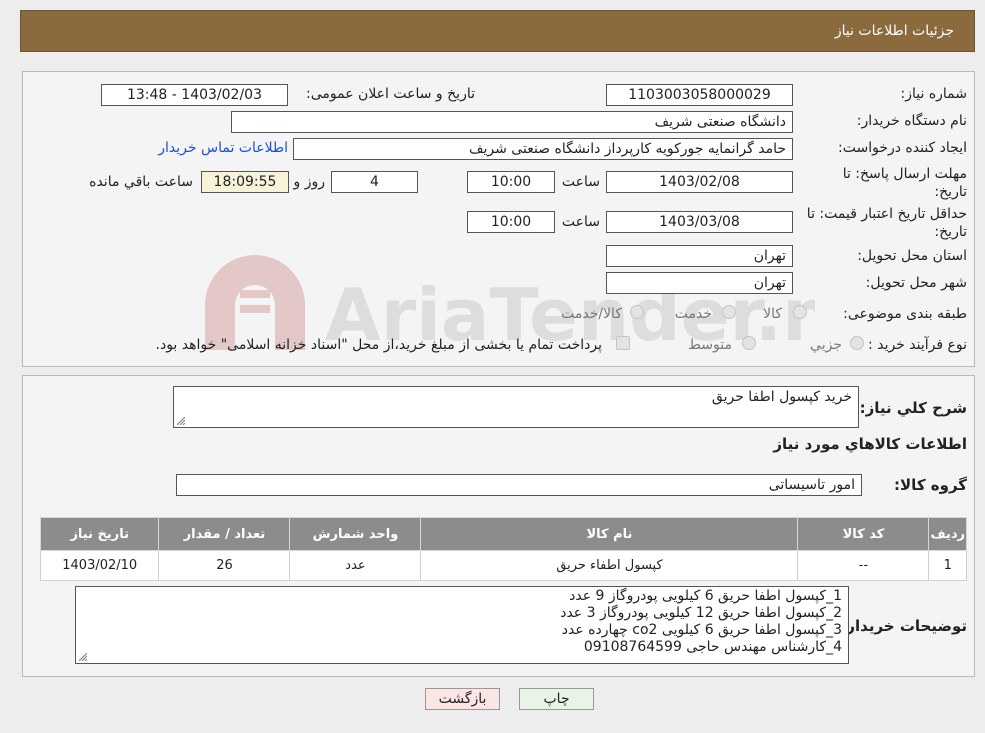  Describe the element at coordinates (99, 534) in the screenshot. I see `col-date-header: تاریخ نیاز` at that location.